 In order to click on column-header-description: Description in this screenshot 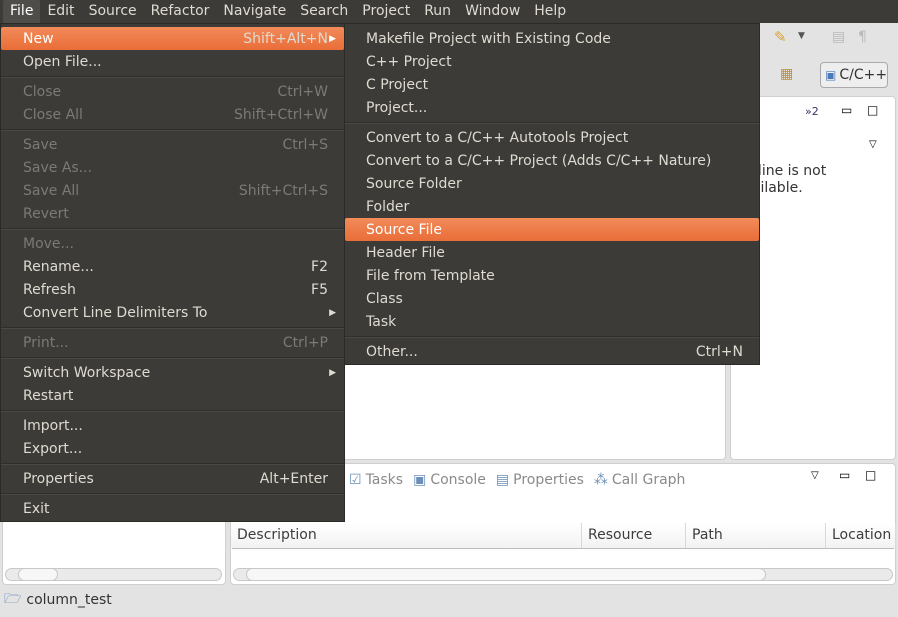, I will do `click(406, 535)`.